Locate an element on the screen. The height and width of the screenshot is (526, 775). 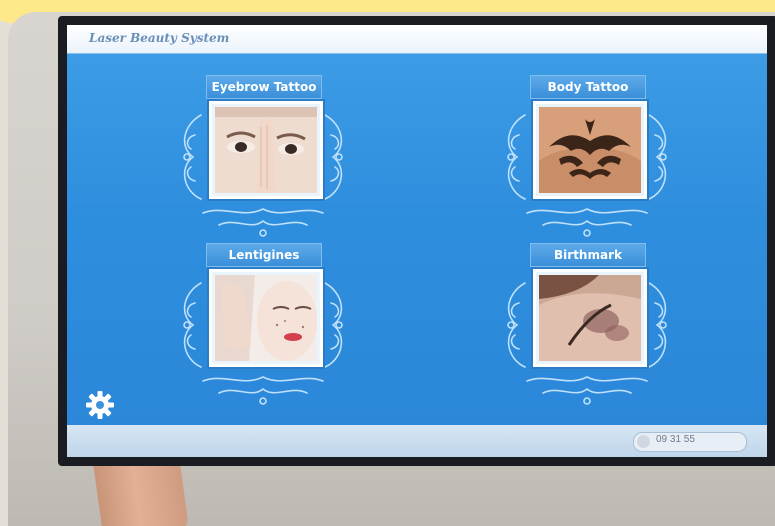
tile-label: Eyebrow Tattoo is located at coordinates (264, 87).